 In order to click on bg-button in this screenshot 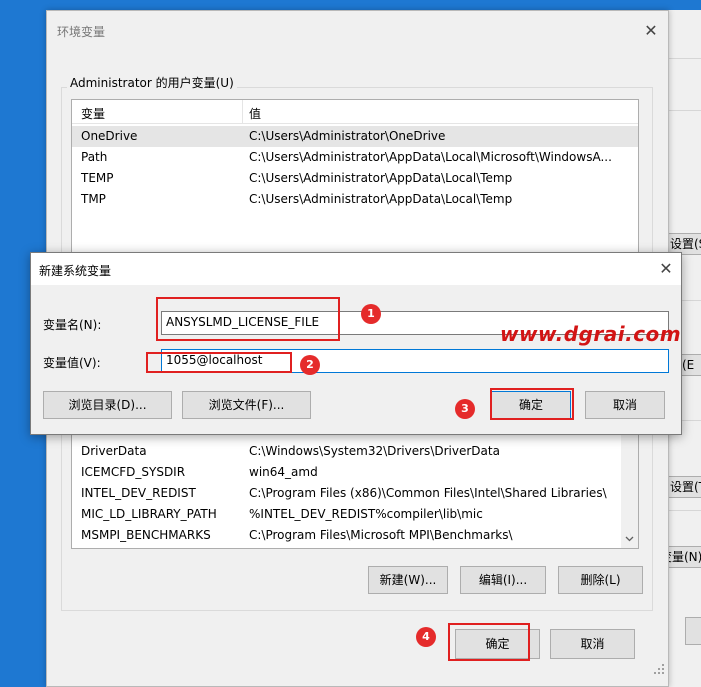, I will do `click(693, 631)`.